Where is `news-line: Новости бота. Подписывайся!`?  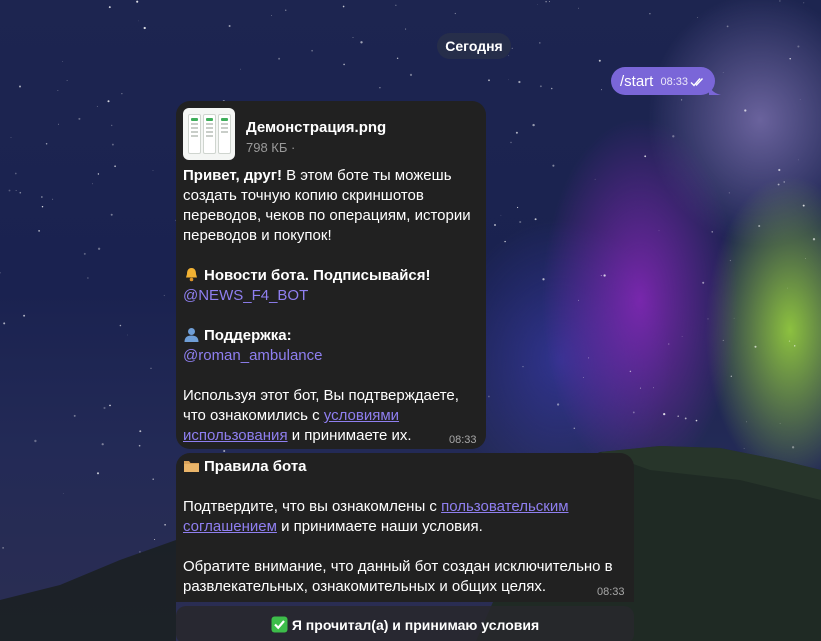
news-line: Новости бота. Подписывайся! is located at coordinates (332, 276).